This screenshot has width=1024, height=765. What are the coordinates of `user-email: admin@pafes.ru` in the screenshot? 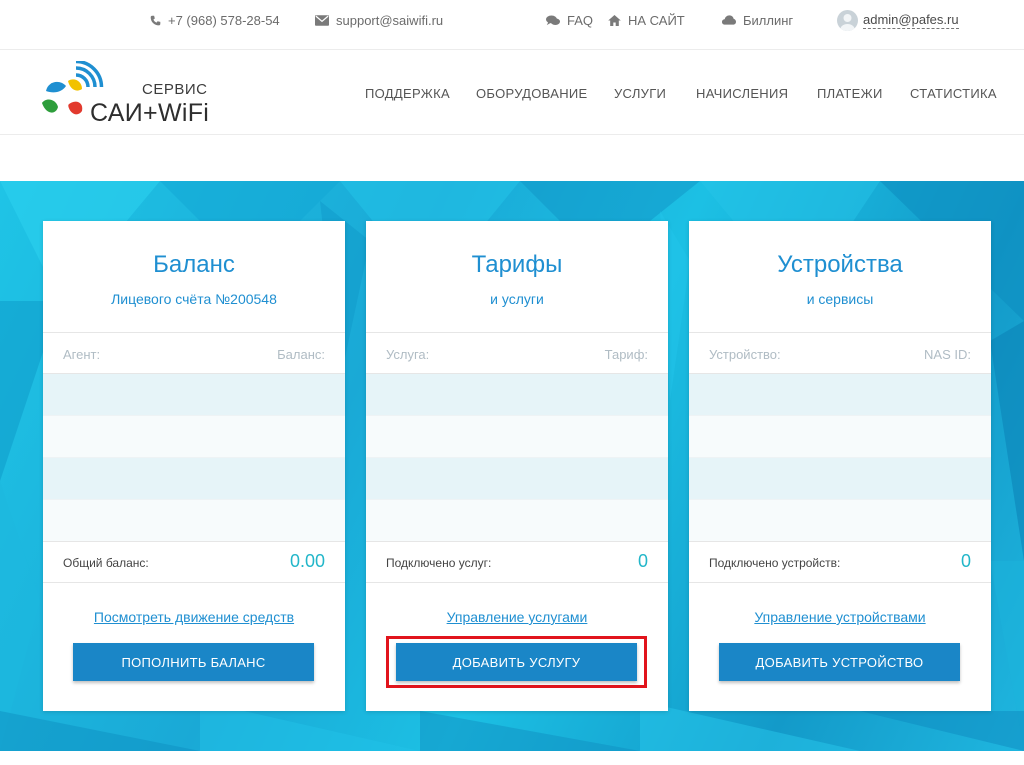 It's located at (911, 20).